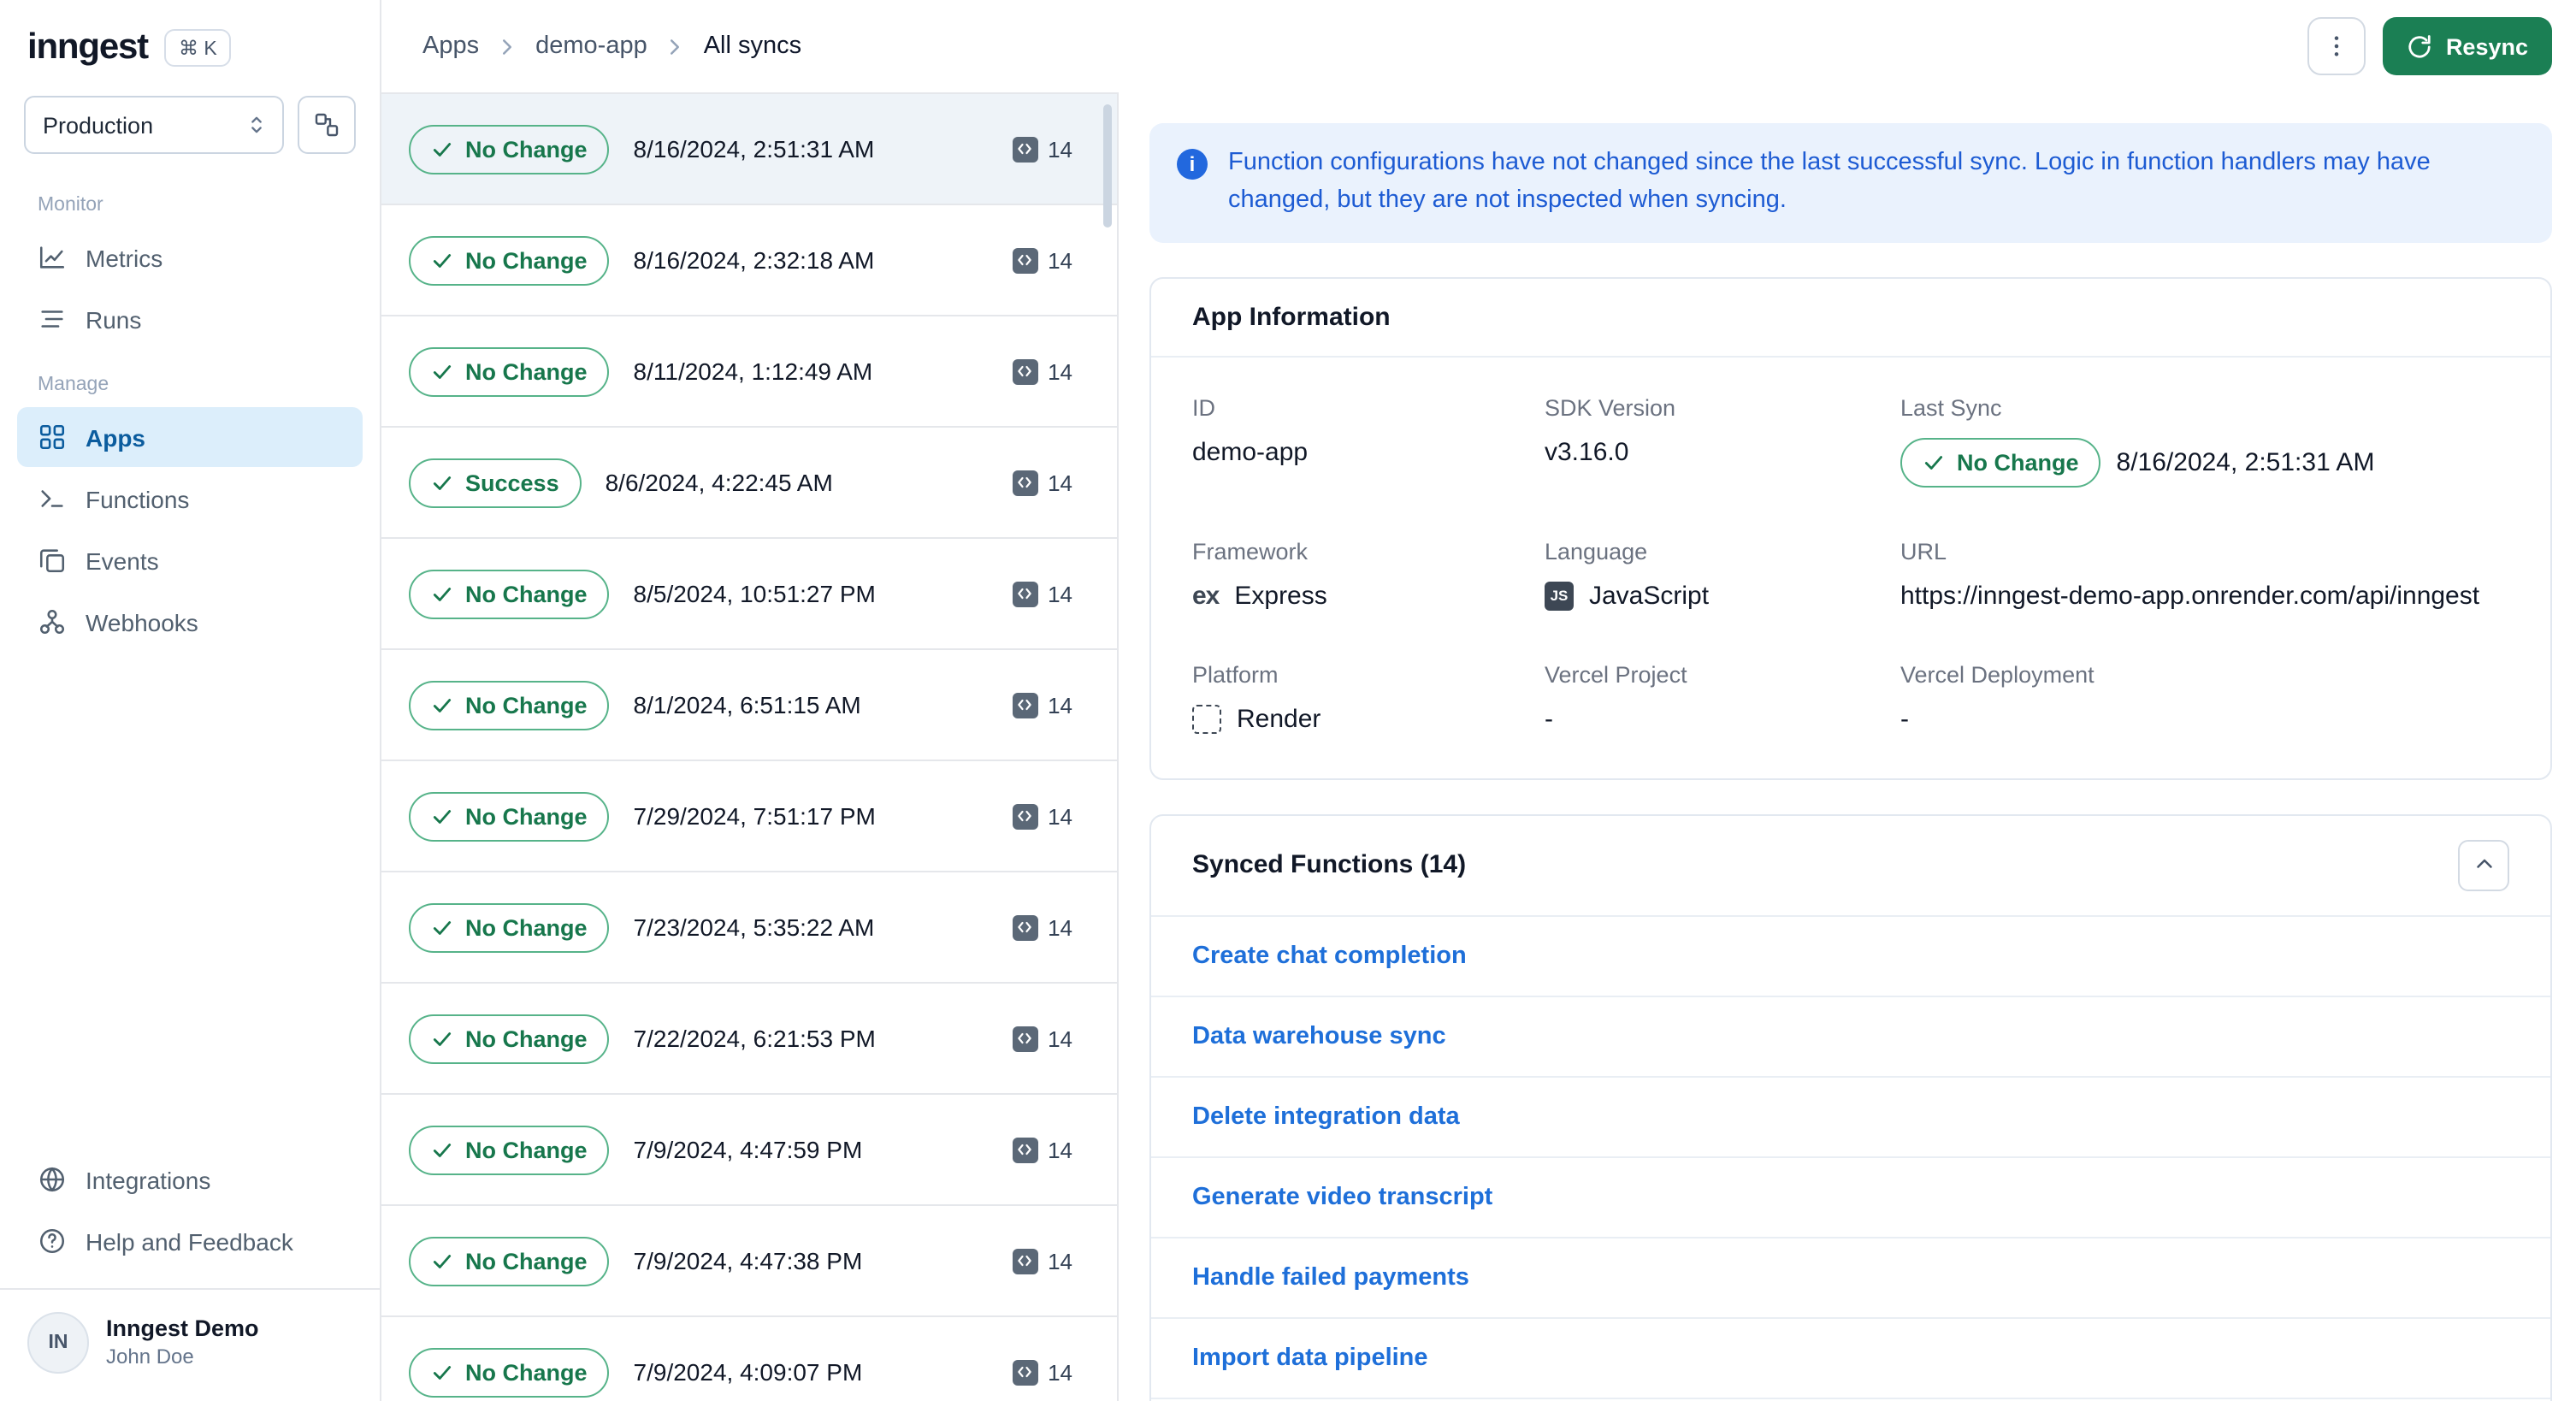 The height and width of the screenshot is (1401, 2576). What do you see at coordinates (754, 1038) in the screenshot?
I see `sync-timestamp: 7/22/2024, 6:21:53 PM` at bounding box center [754, 1038].